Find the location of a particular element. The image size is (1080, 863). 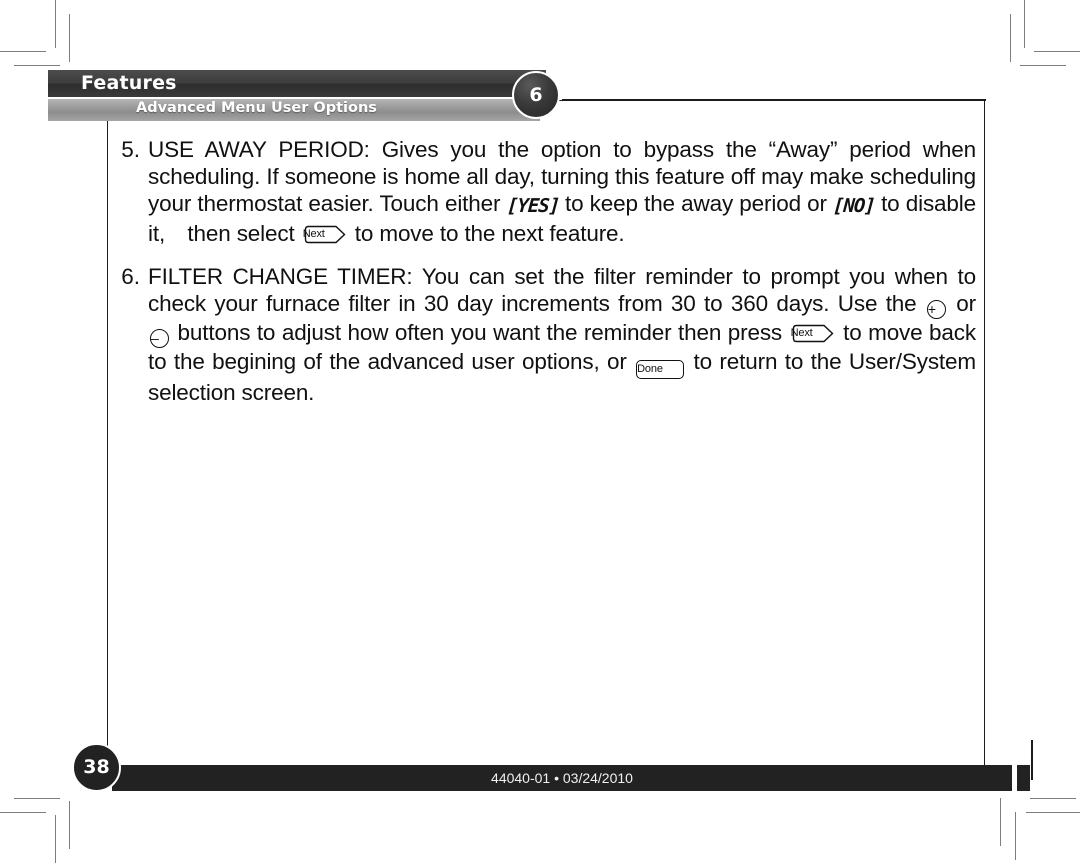

chapter-number-badge: 6 is located at coordinates (536, 95).